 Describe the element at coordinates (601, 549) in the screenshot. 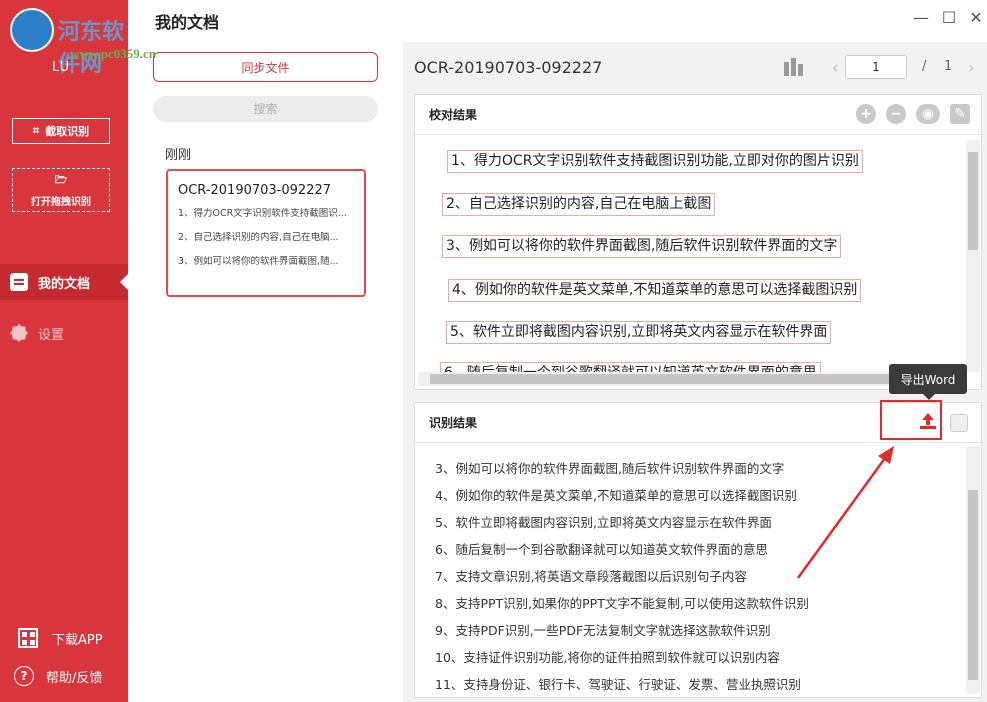

I see `result-line: 6、随后复制一个到谷歌翻译就可以知道英文软件界面的意思` at that location.